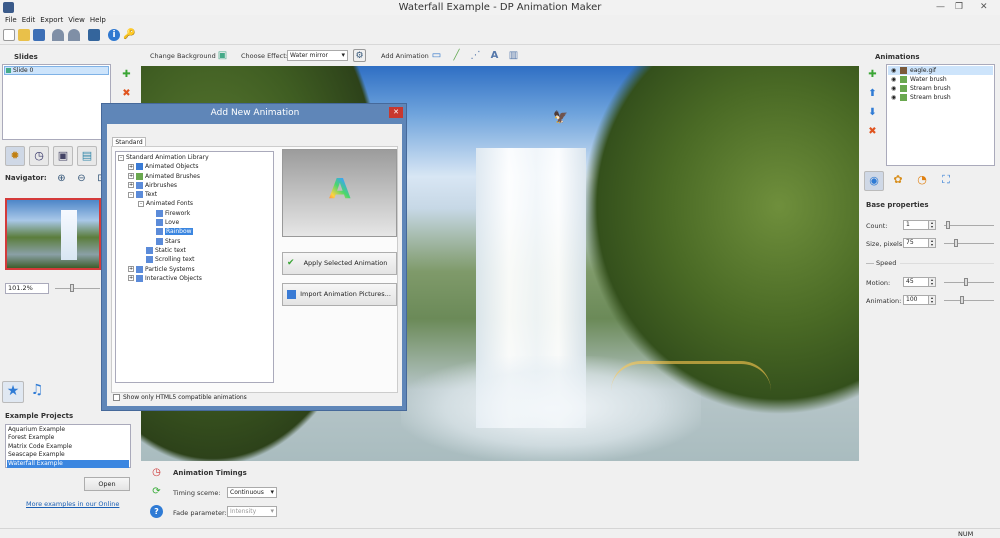 The image size is (1000, 538). I want to click on menu-help: Help, so click(98, 20).